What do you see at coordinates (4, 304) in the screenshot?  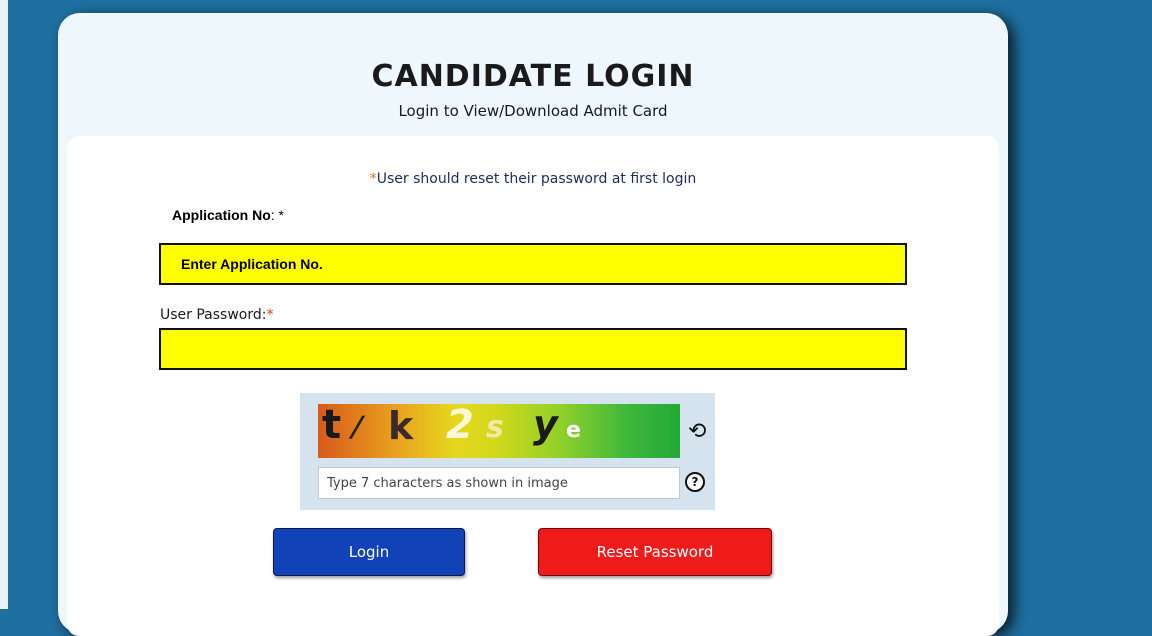 I see `left-edge-strip` at bounding box center [4, 304].